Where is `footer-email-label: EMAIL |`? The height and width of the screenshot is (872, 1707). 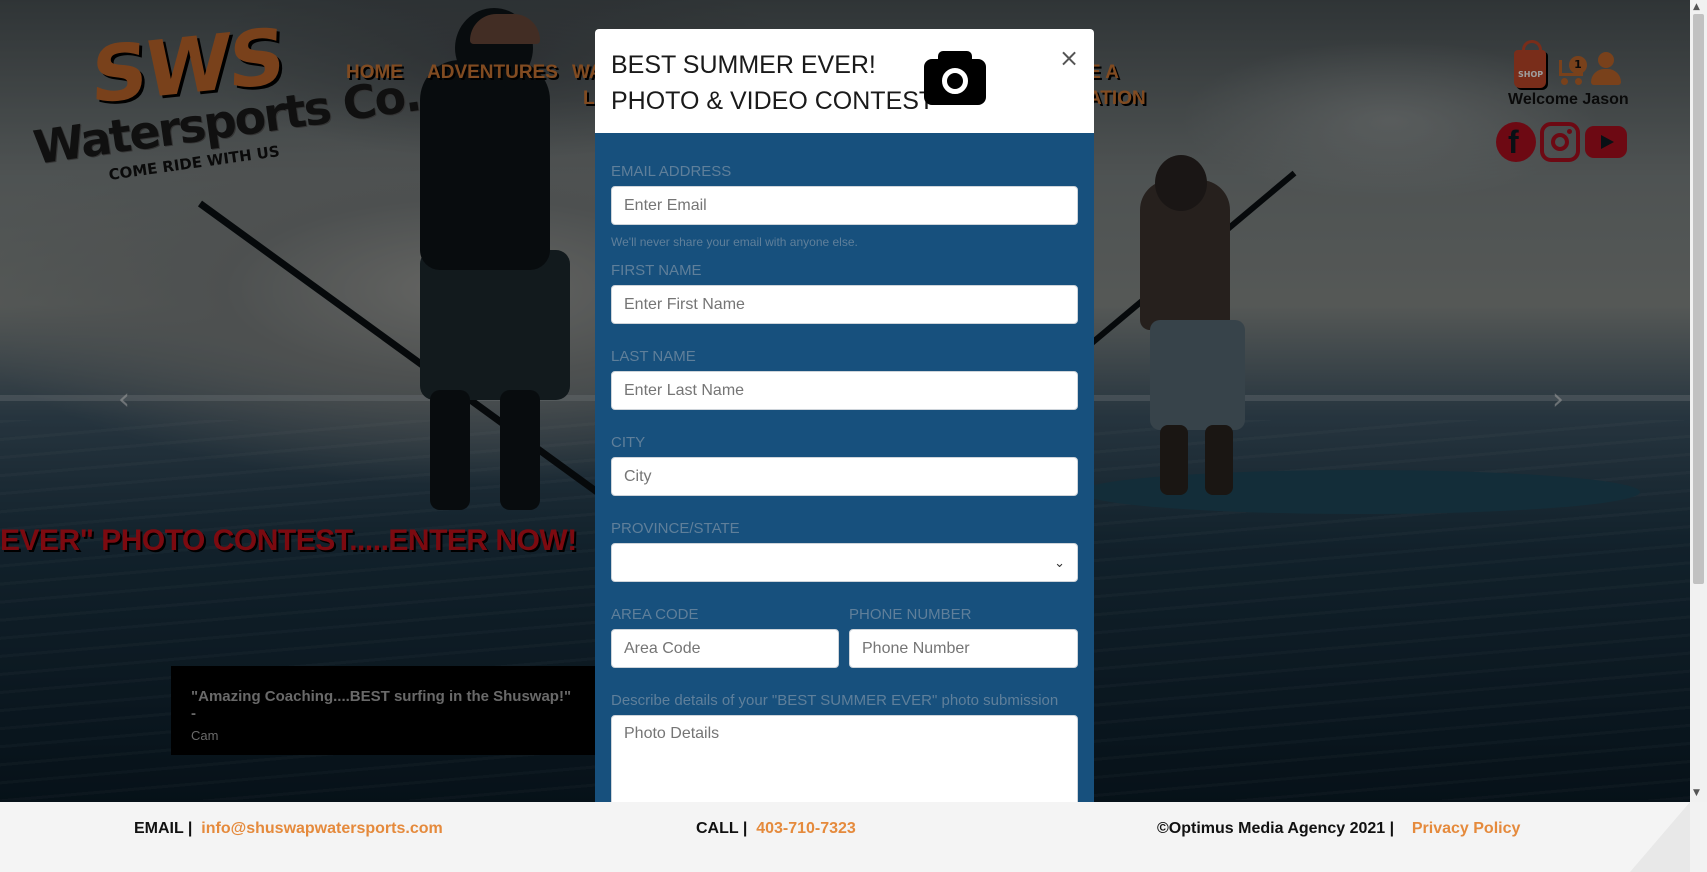 footer-email-label: EMAIL | is located at coordinates (163, 828).